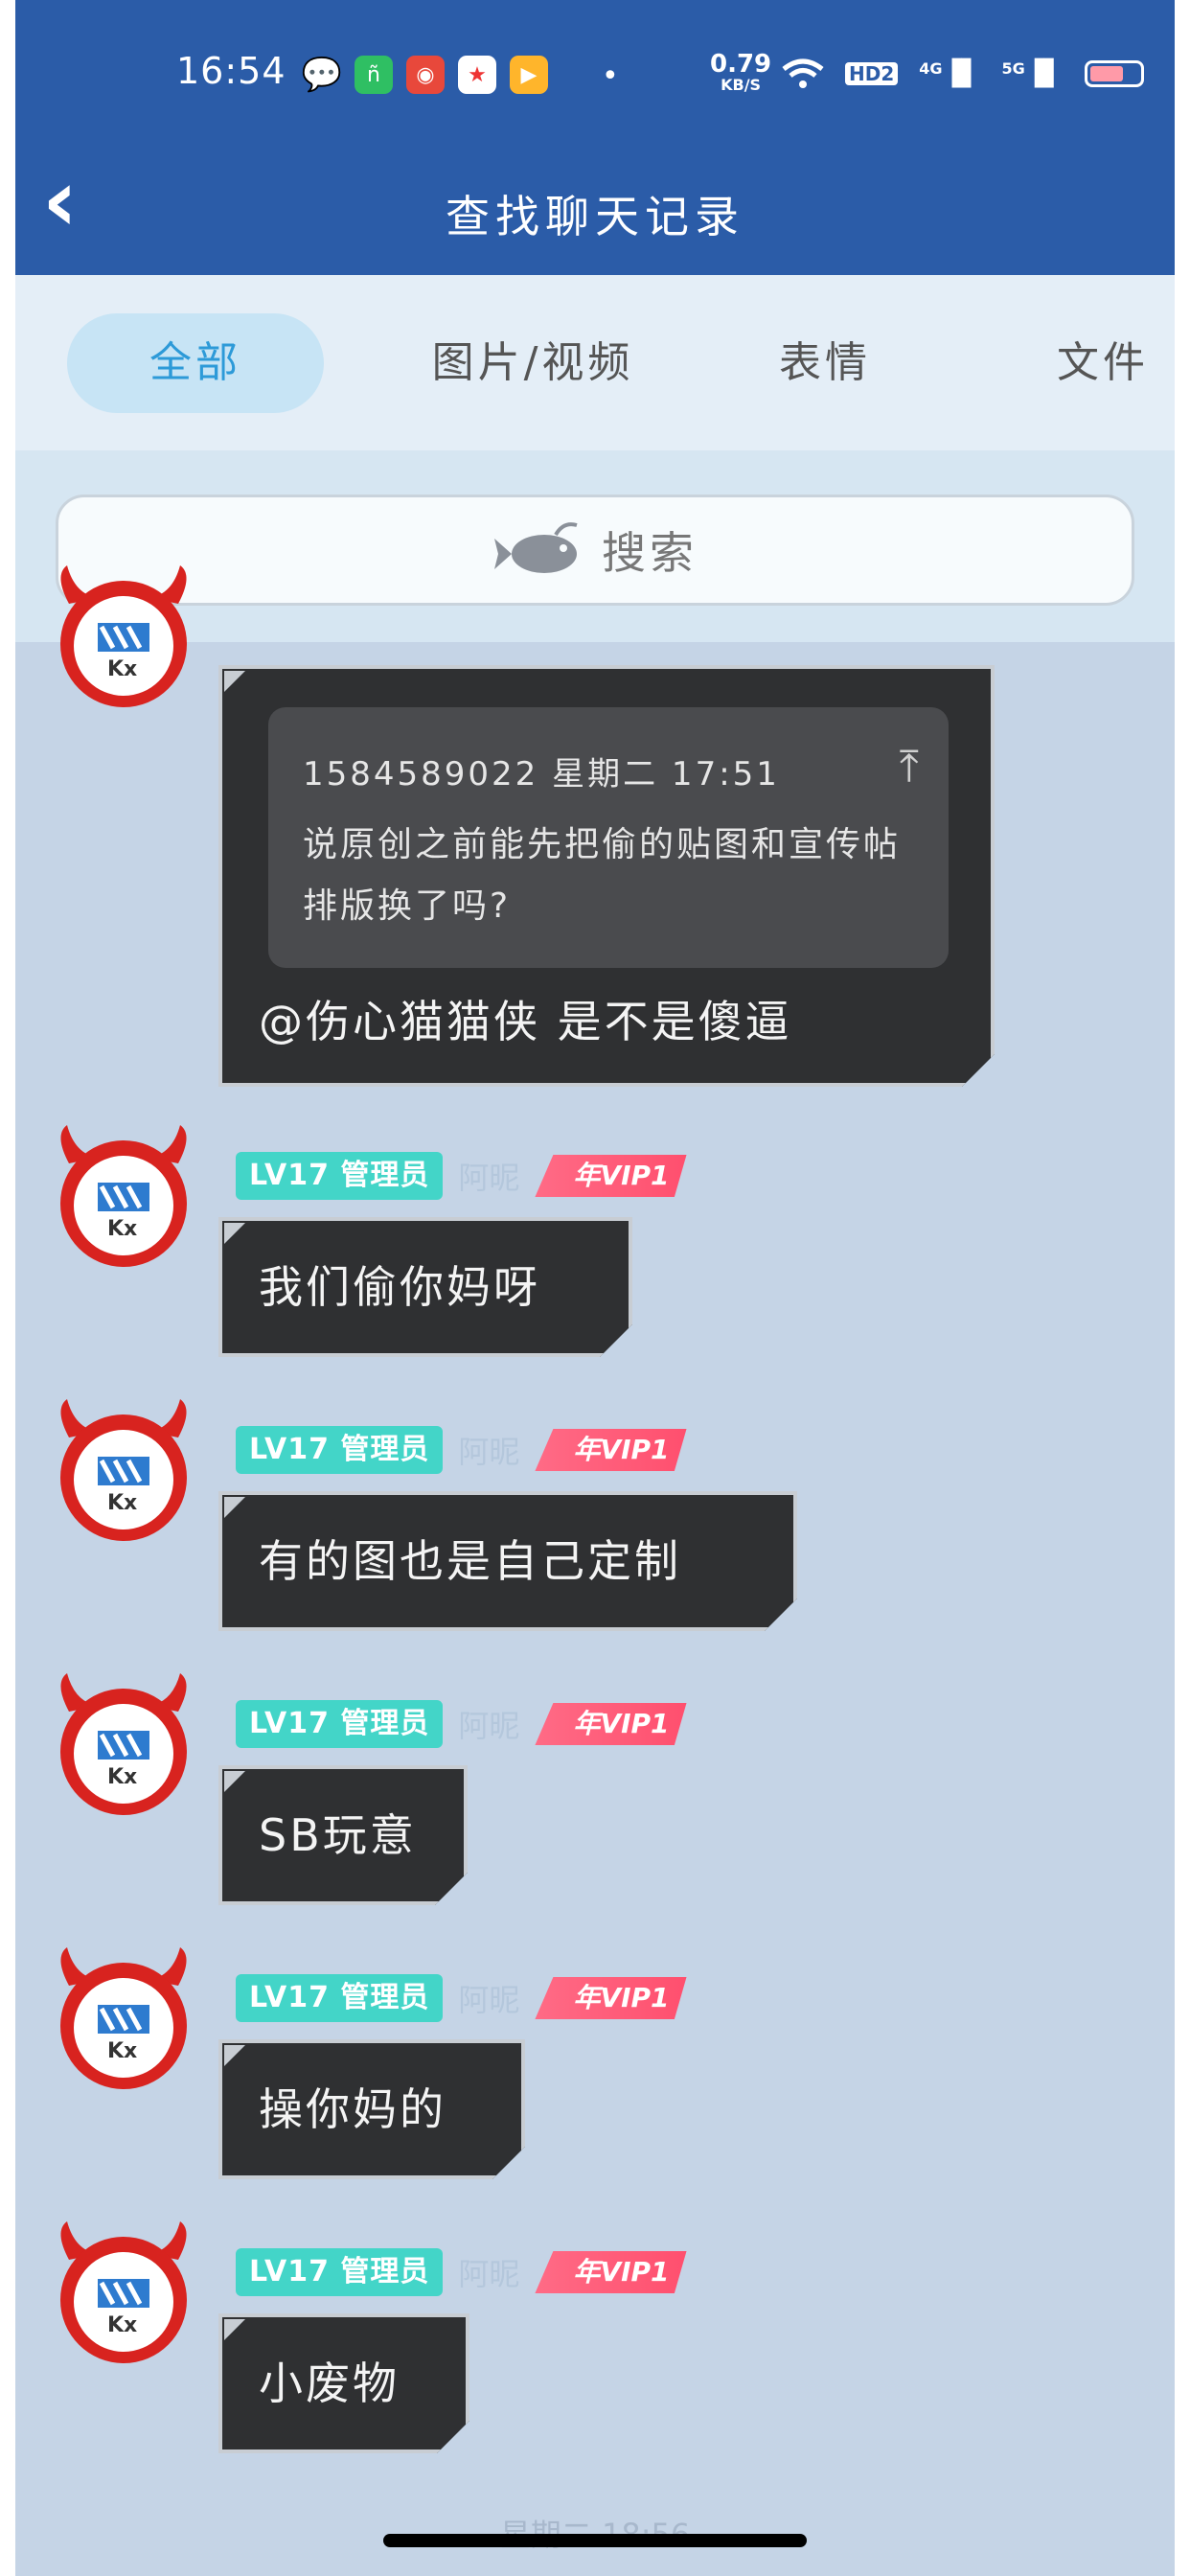  What do you see at coordinates (1013, 68) in the screenshot?
I see `sim2-label: 5G` at bounding box center [1013, 68].